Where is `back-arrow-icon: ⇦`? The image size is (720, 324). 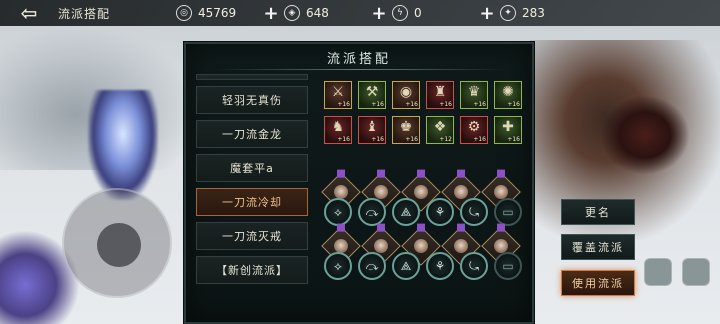
back-arrow-icon: ⇦ is located at coordinates (29, 13).